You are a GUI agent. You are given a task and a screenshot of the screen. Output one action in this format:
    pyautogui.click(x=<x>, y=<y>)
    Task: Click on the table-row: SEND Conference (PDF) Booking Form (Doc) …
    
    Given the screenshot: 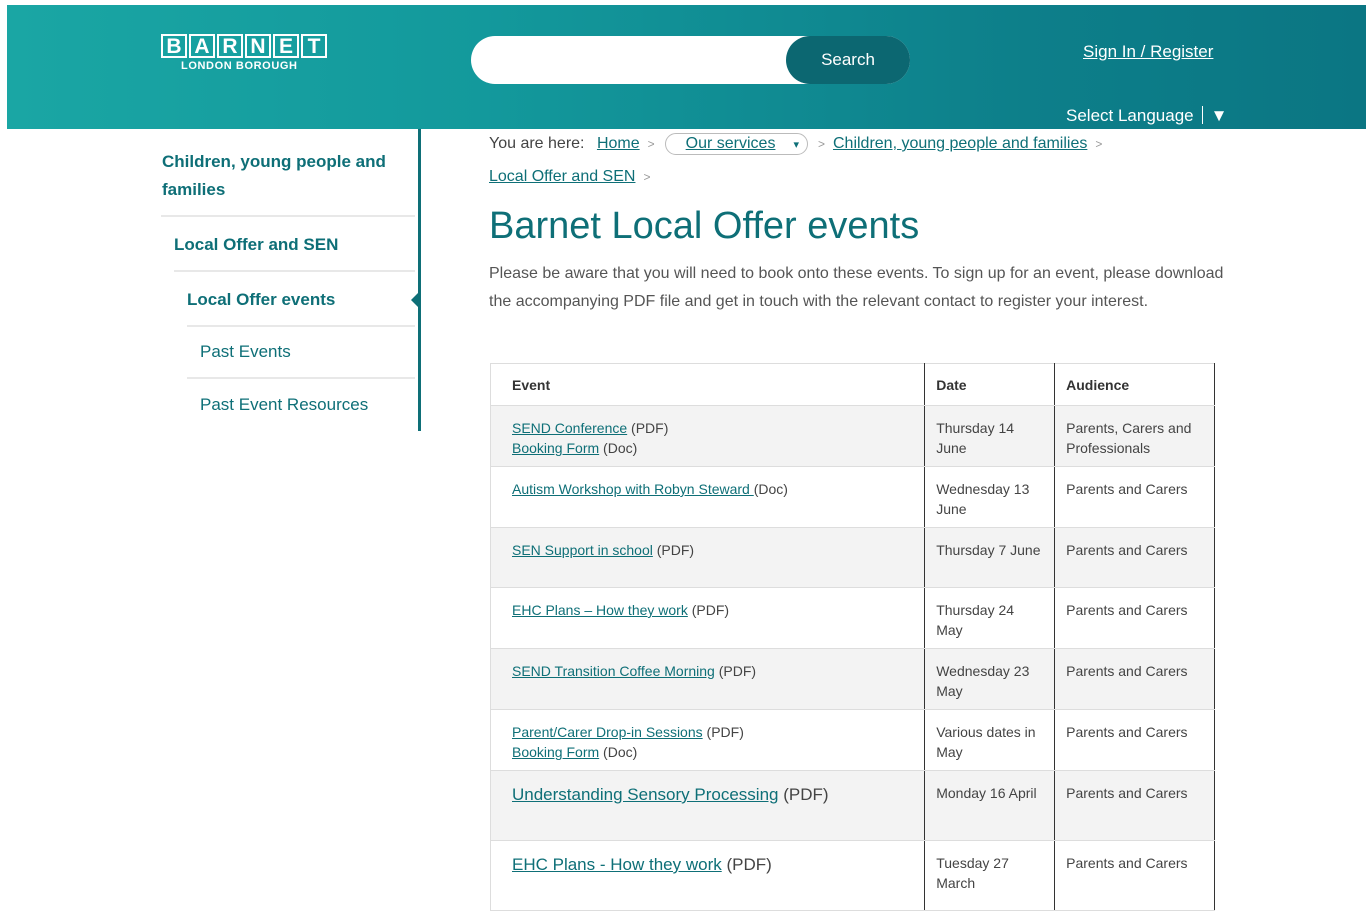 What is the action you would take?
    pyautogui.click(x=852, y=436)
    